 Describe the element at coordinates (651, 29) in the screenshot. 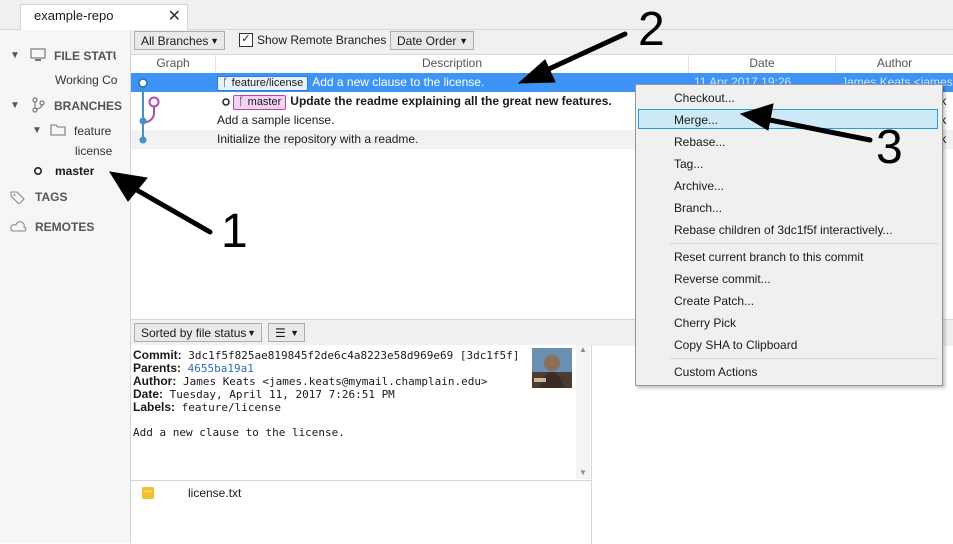

I see `annotation-number-2: 2` at that location.